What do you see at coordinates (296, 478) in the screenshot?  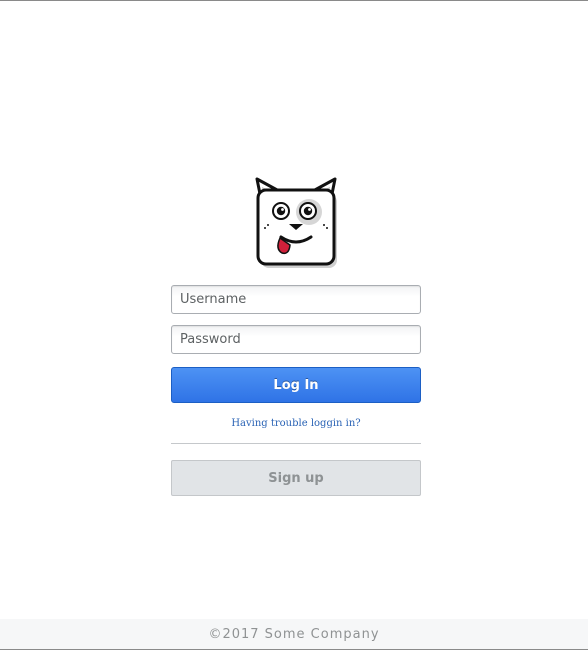 I see `signup-button: Sign up` at bounding box center [296, 478].